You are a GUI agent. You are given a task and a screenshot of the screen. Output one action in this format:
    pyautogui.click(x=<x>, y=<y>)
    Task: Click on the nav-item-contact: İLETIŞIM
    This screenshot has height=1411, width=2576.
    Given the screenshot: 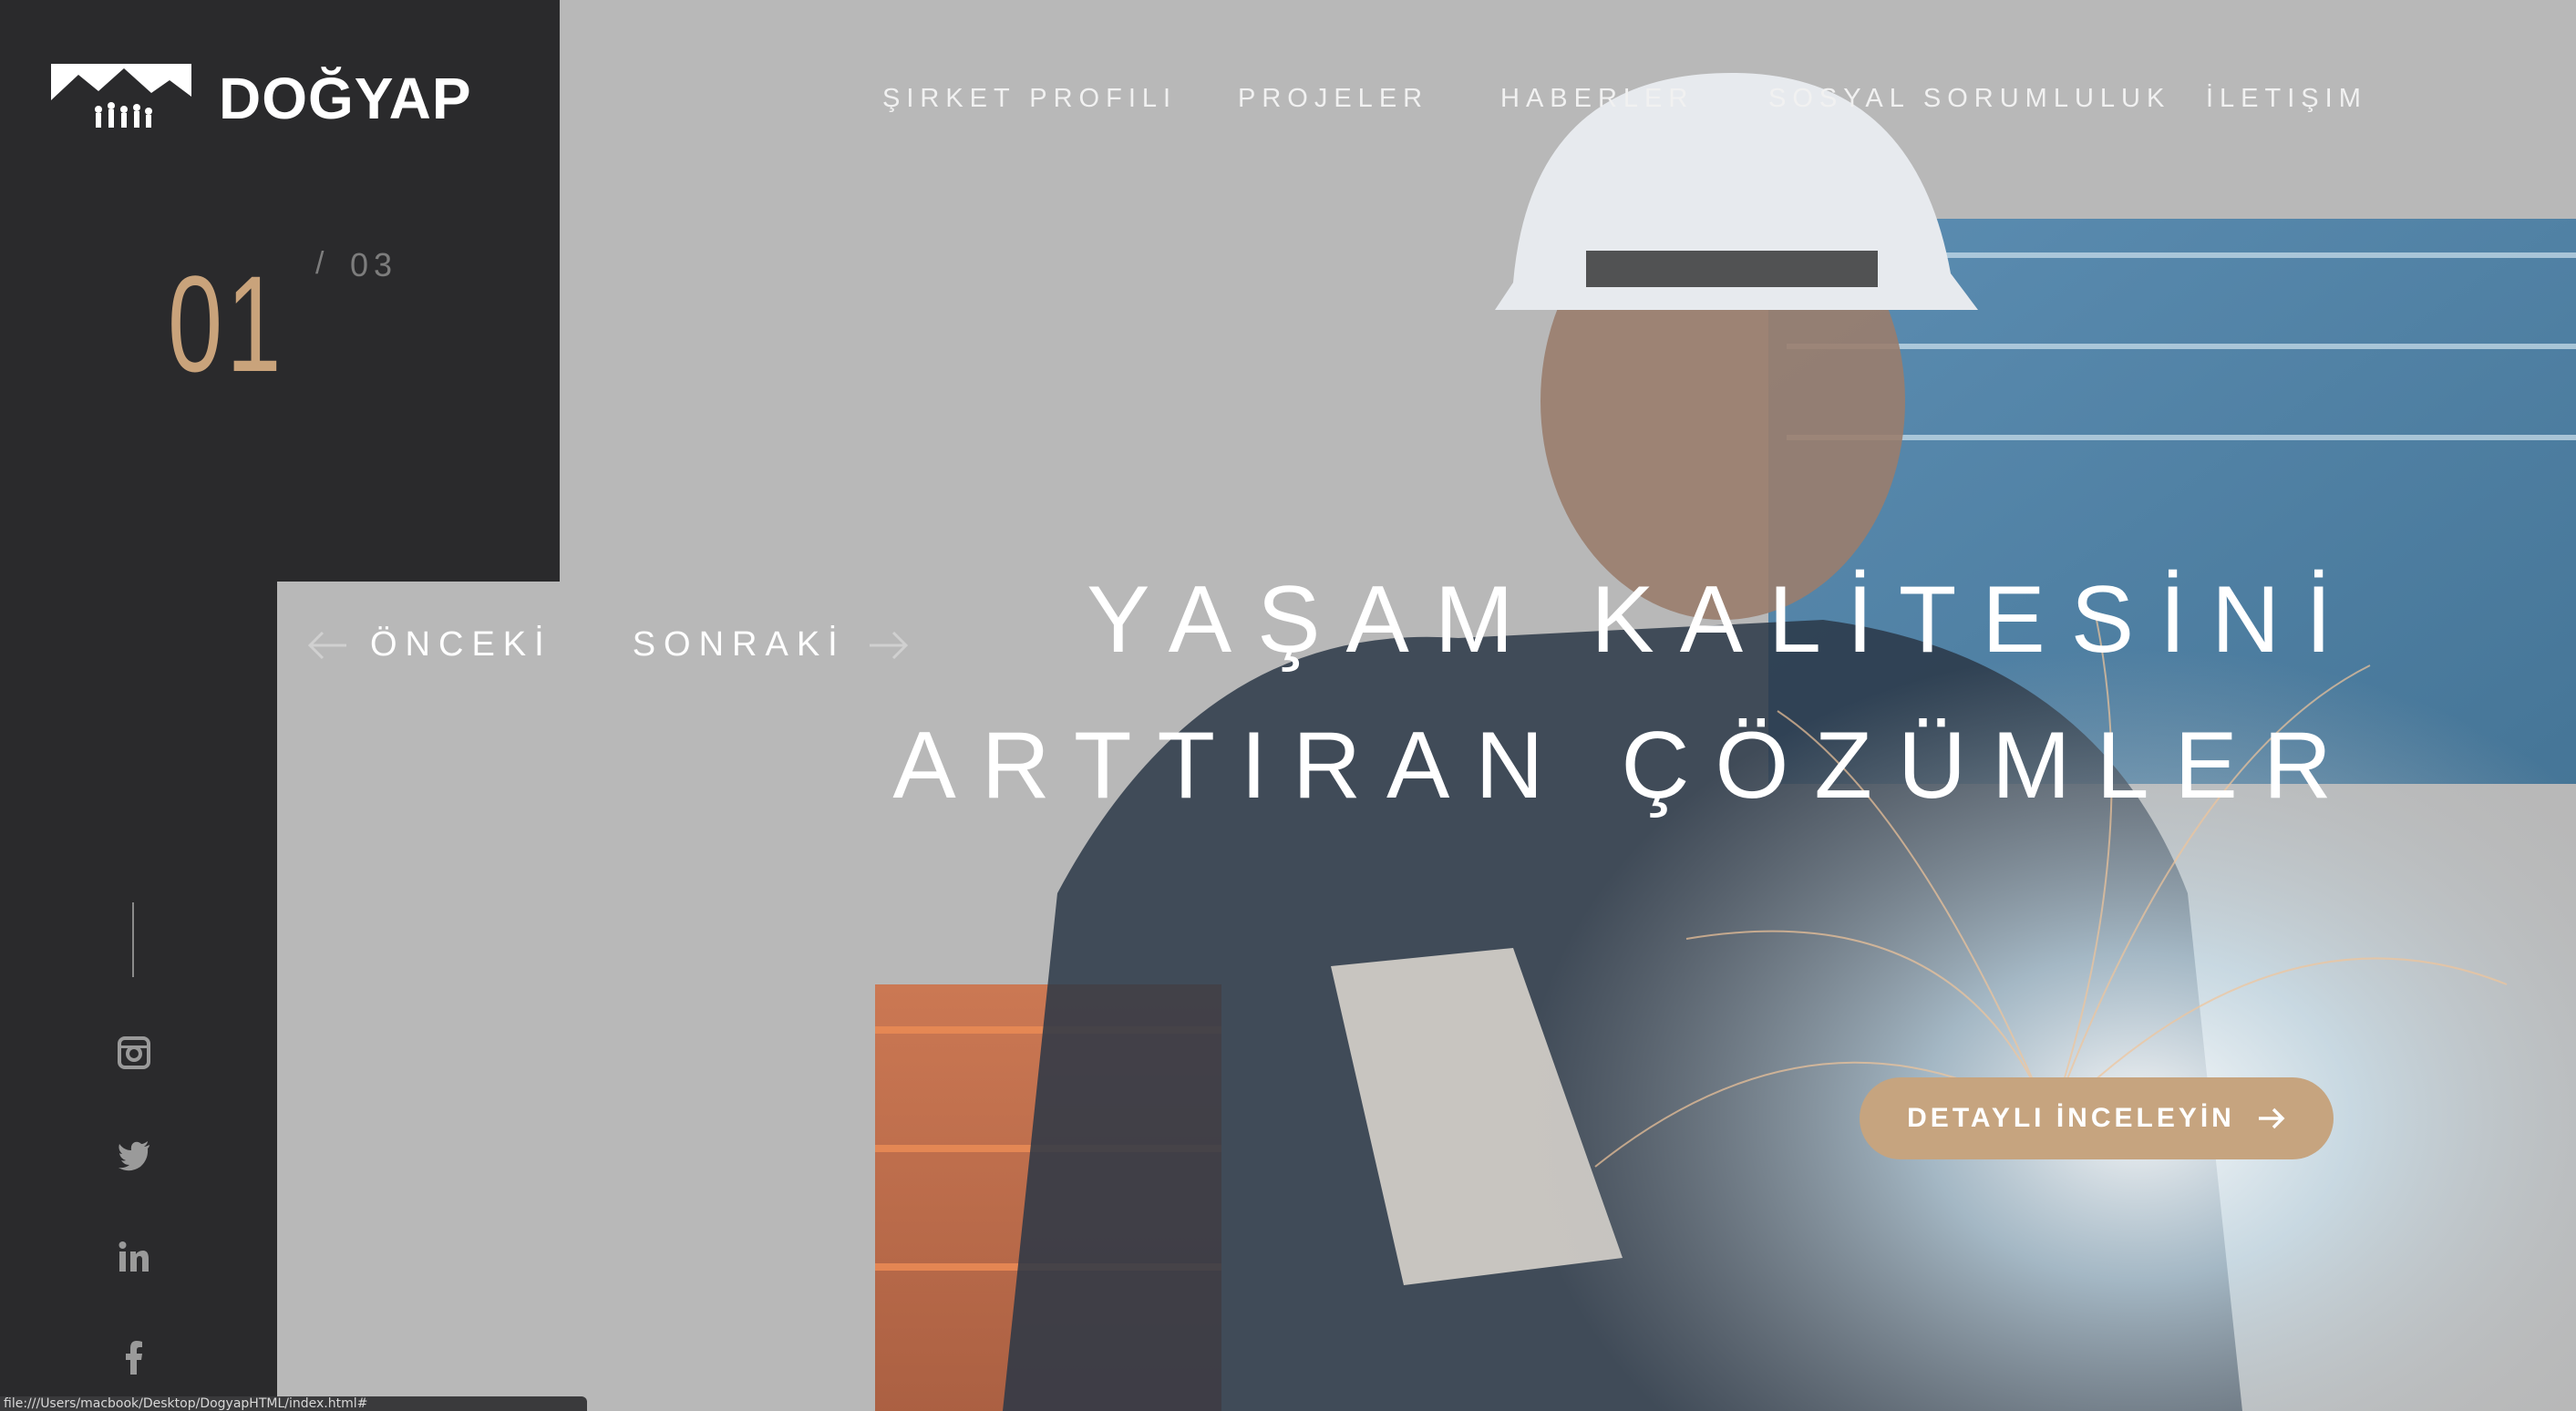 What is the action you would take?
    pyautogui.click(x=2286, y=99)
    